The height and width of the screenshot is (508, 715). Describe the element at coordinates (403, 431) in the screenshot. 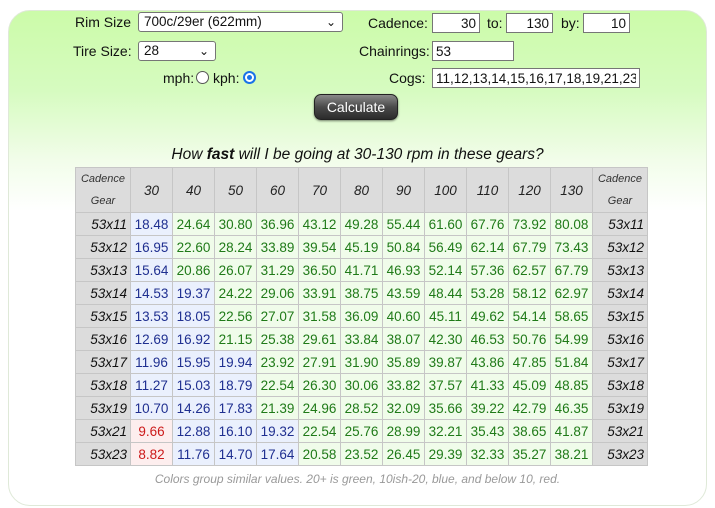

I see `speed-cell: 28.99` at that location.